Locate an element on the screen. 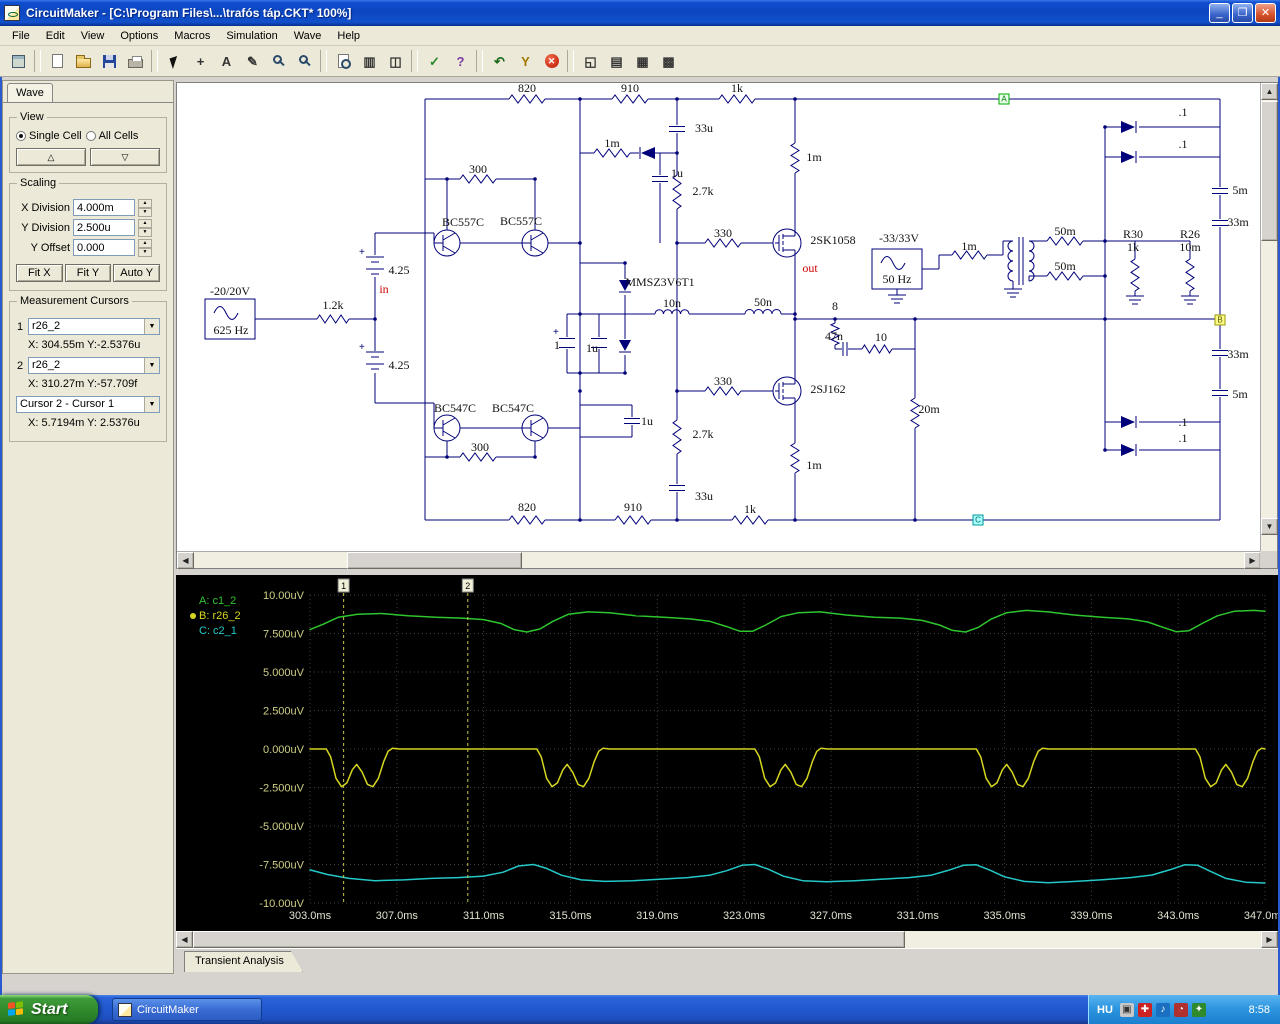 The image size is (1280, 1024). minimize-button: _ is located at coordinates (1219, 13).